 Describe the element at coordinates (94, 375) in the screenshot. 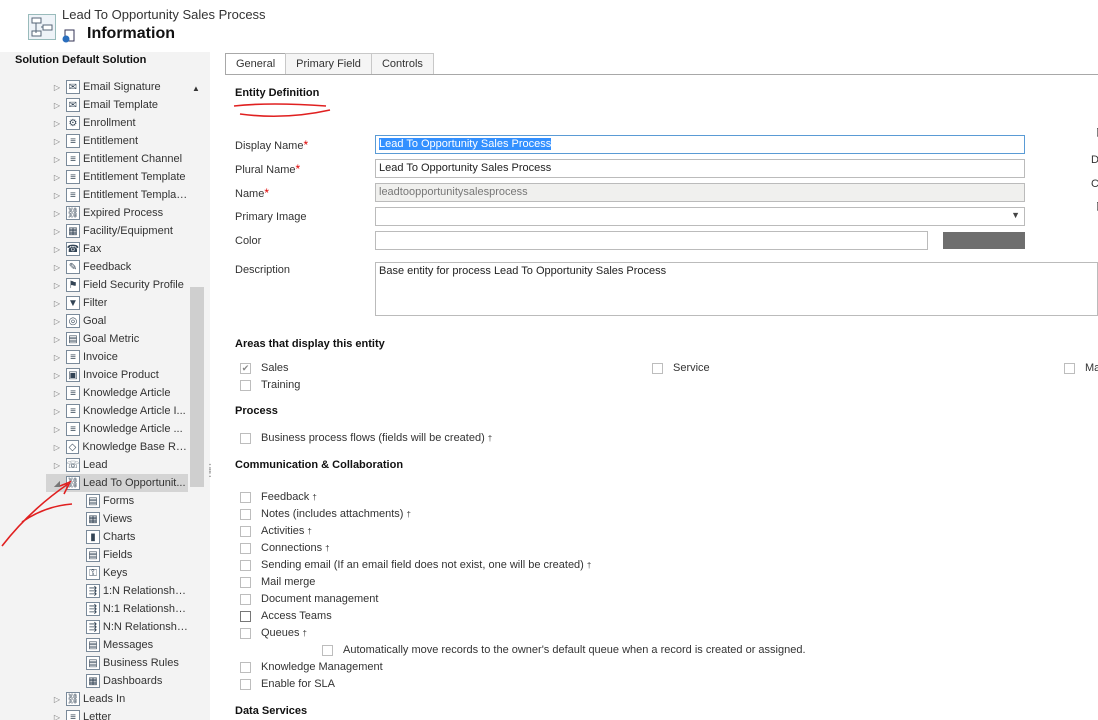

I see `tree-item: ▷ ▣ Invoice Product` at that location.